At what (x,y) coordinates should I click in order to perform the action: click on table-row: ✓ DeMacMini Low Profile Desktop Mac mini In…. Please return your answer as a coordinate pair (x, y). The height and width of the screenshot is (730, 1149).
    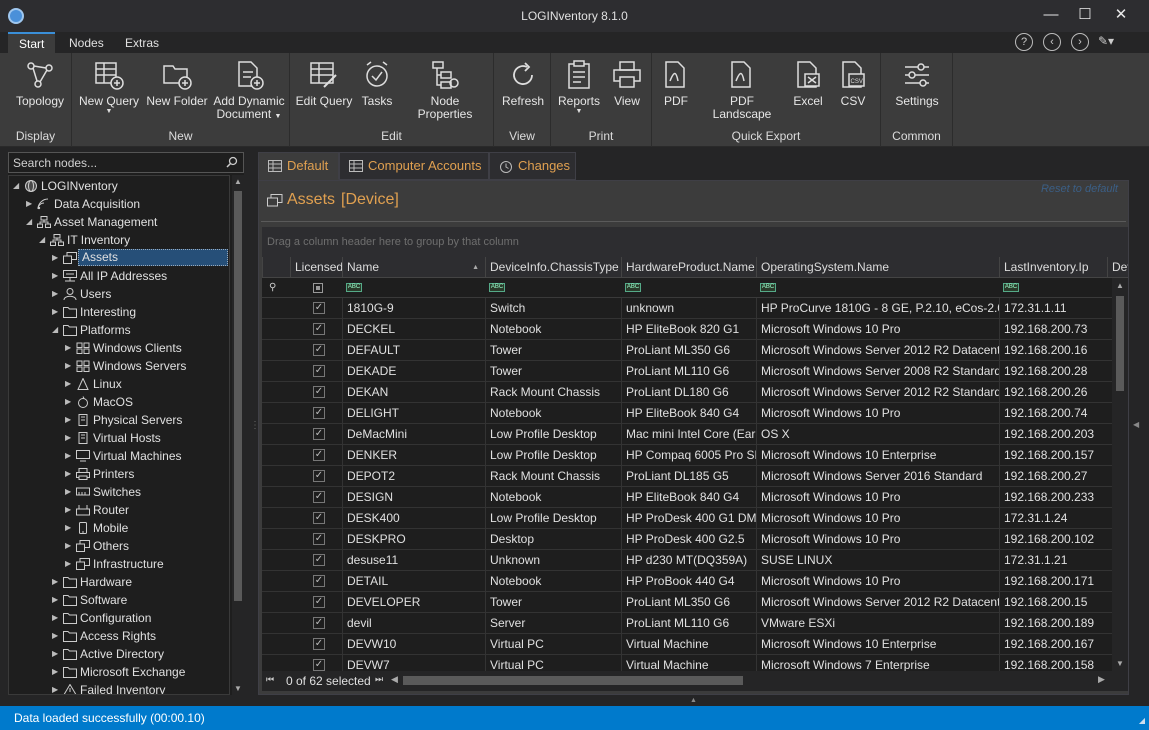
    Looking at the image, I should click on (687, 434).